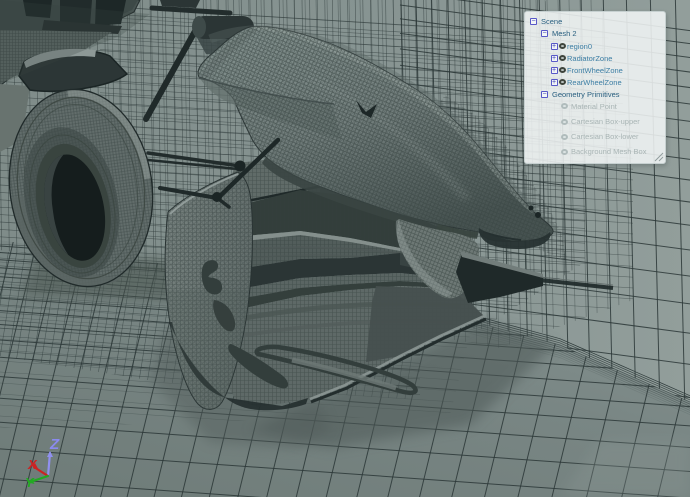 This screenshot has width=690, height=497. Describe the element at coordinates (32, 464) in the screenshot. I see `svg-text: X` at that location.